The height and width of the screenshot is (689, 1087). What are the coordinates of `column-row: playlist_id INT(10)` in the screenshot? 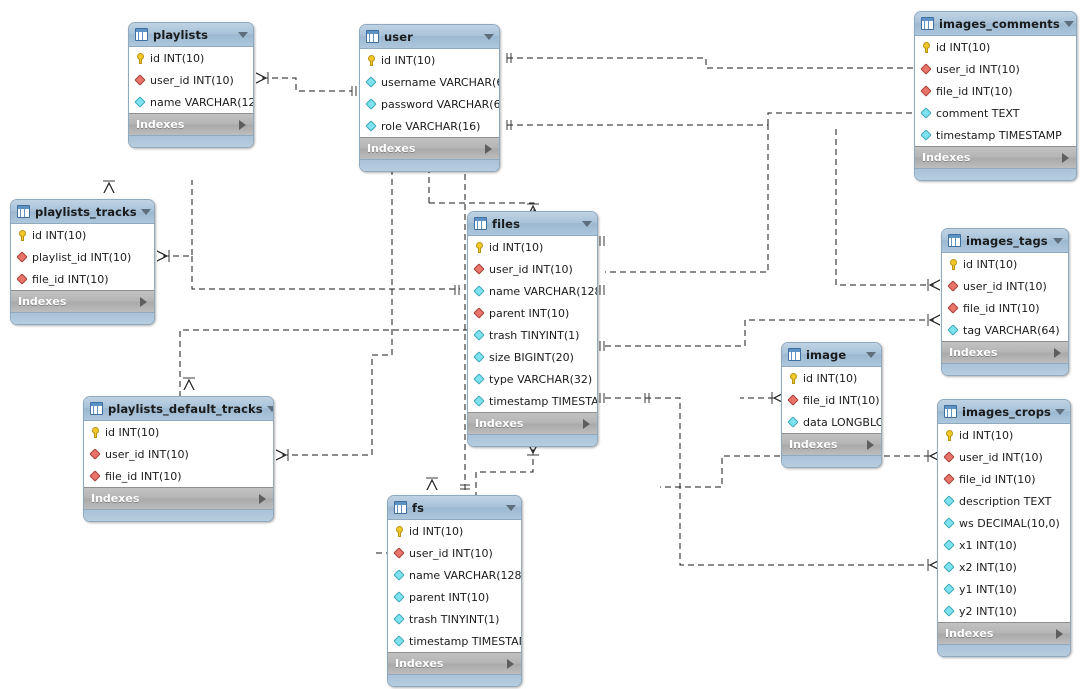 It's located at (82, 257).